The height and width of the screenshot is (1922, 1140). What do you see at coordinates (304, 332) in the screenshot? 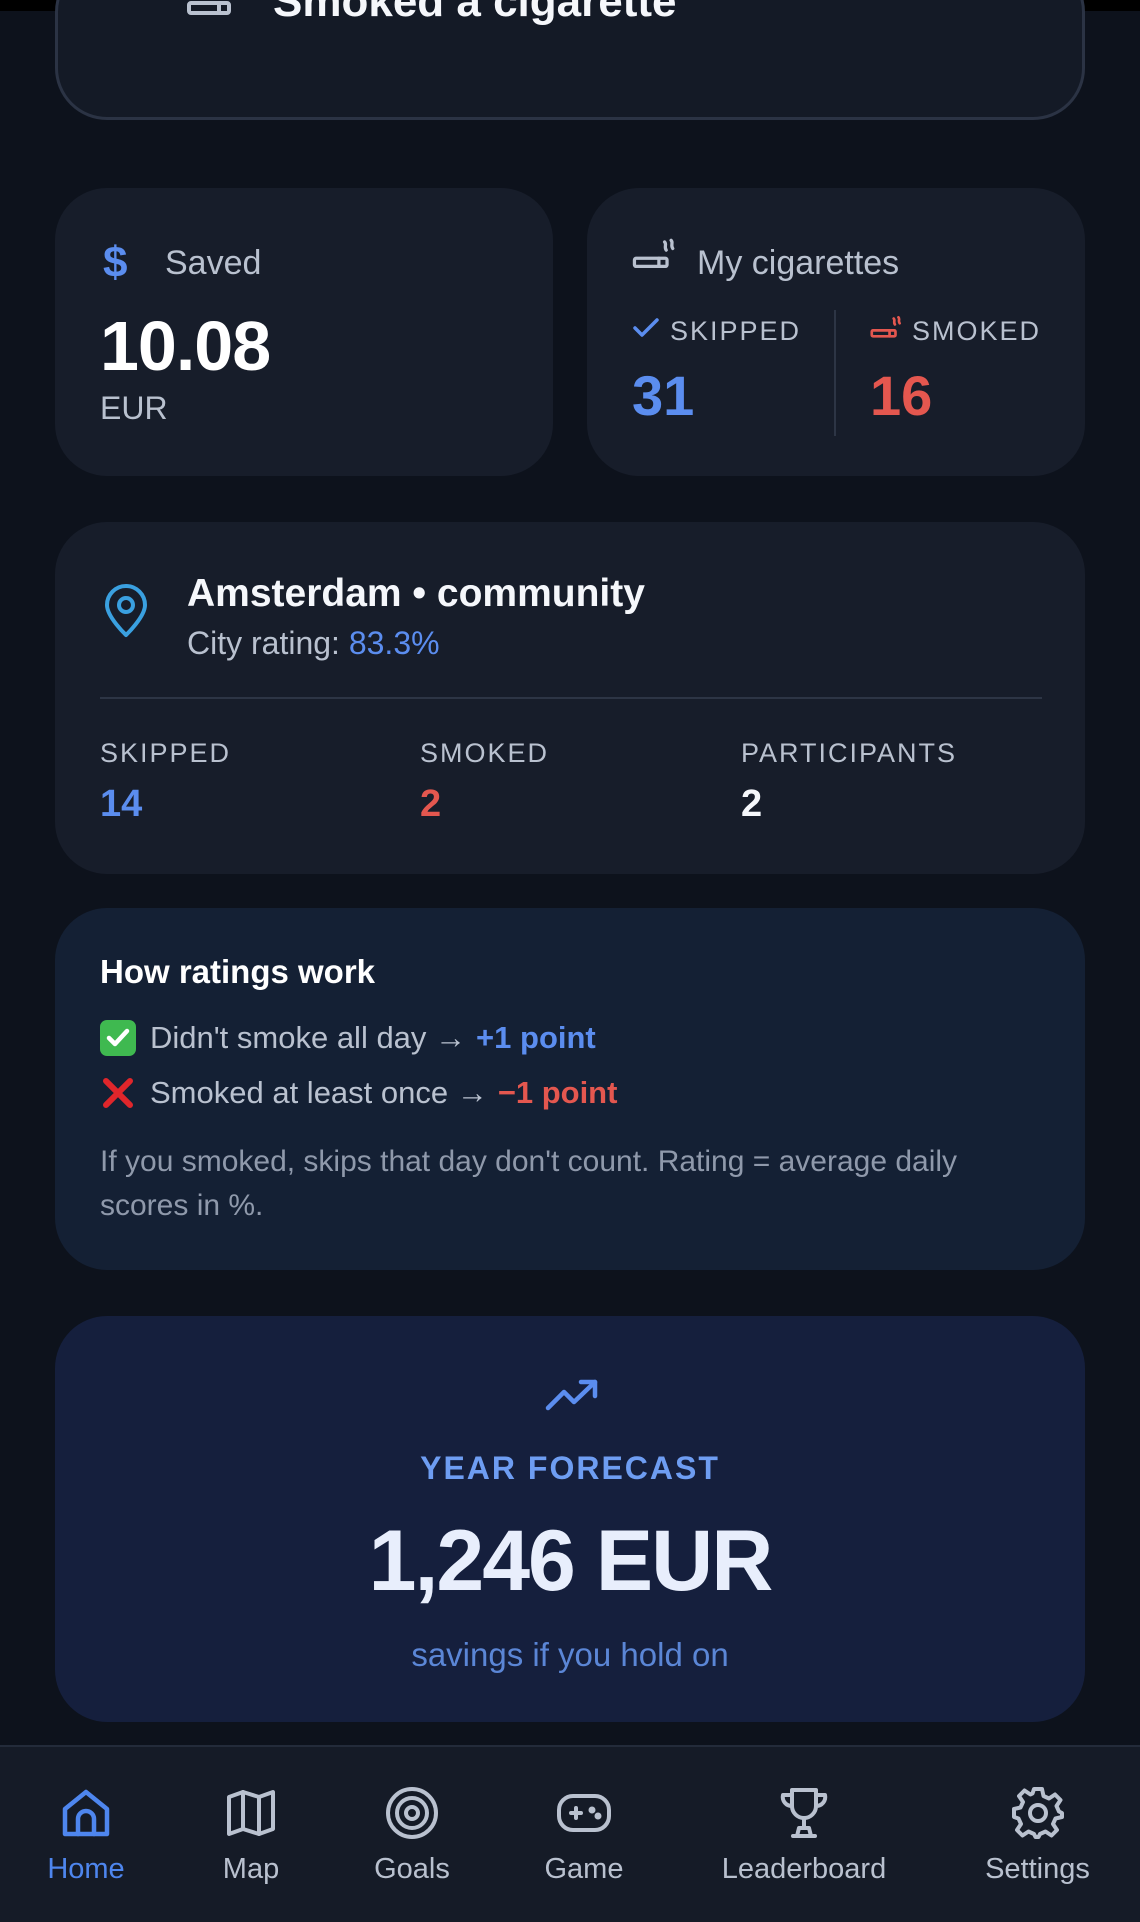
I see `saved-card: $ Saved 10.08 EUR` at bounding box center [304, 332].